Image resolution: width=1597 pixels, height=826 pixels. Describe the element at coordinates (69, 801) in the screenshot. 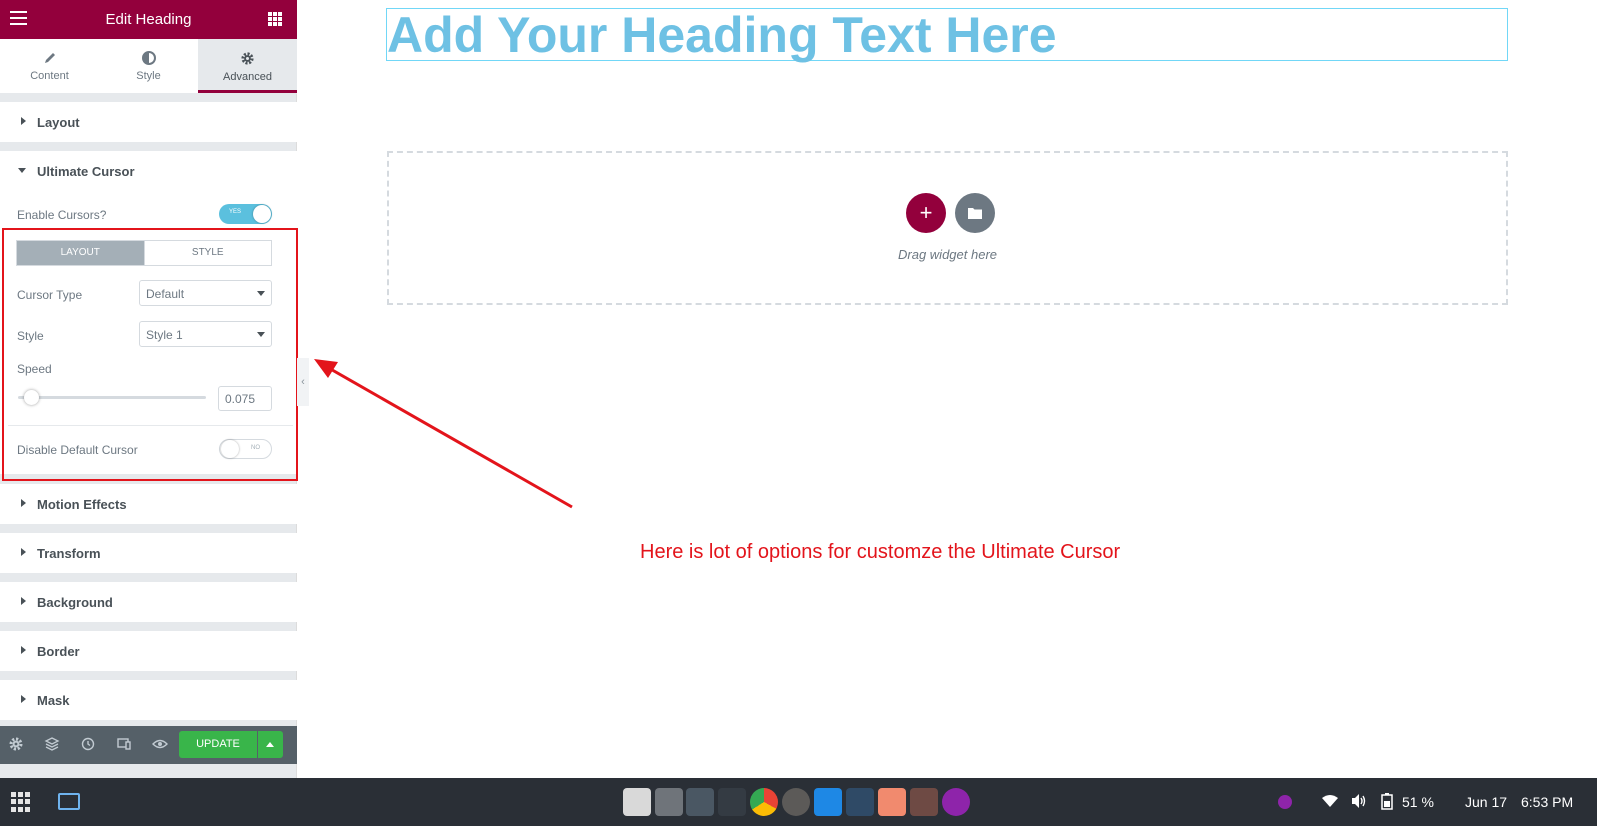

I see `window-switcher-icon` at that location.